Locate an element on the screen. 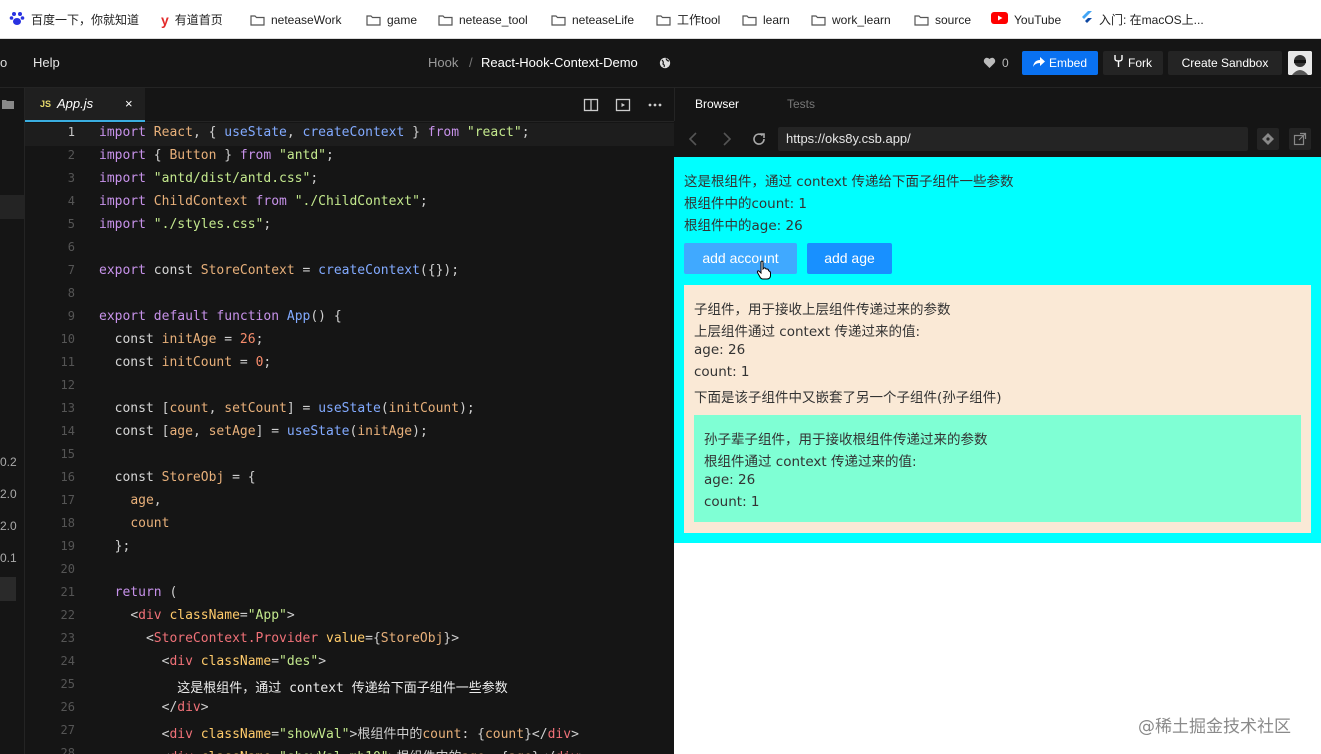 Image resolution: width=1321 pixels, height=754 pixels. back-icon is located at coordinates (694, 139).